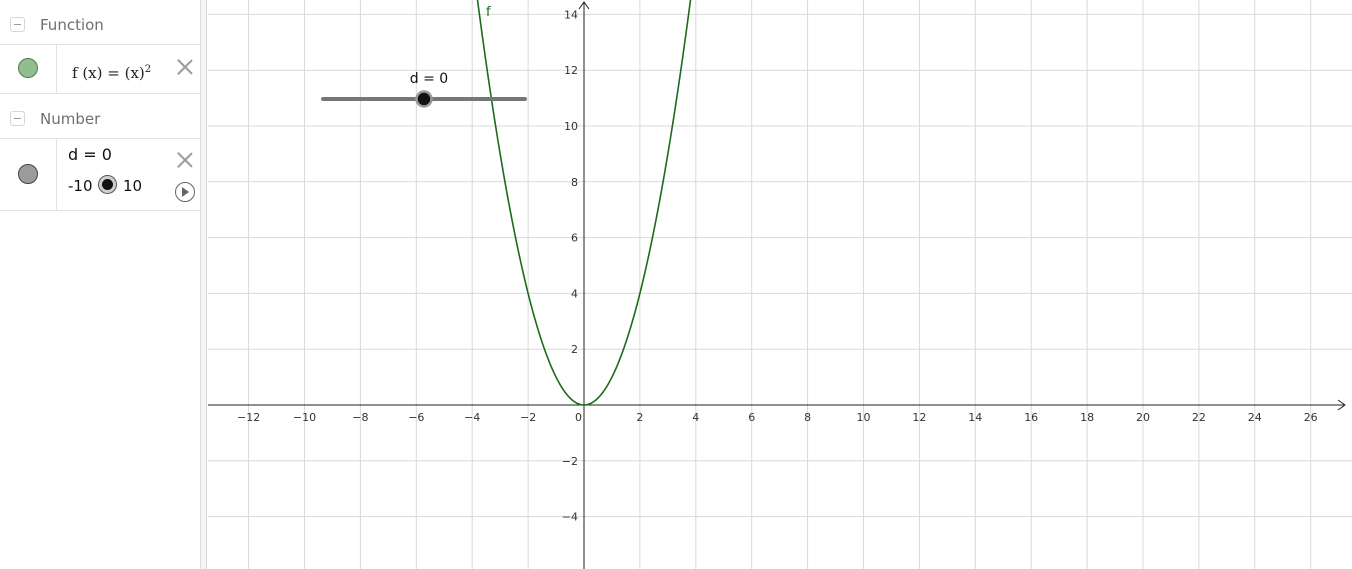  What do you see at coordinates (204, 284) in the screenshot?
I see `panel-divider` at bounding box center [204, 284].